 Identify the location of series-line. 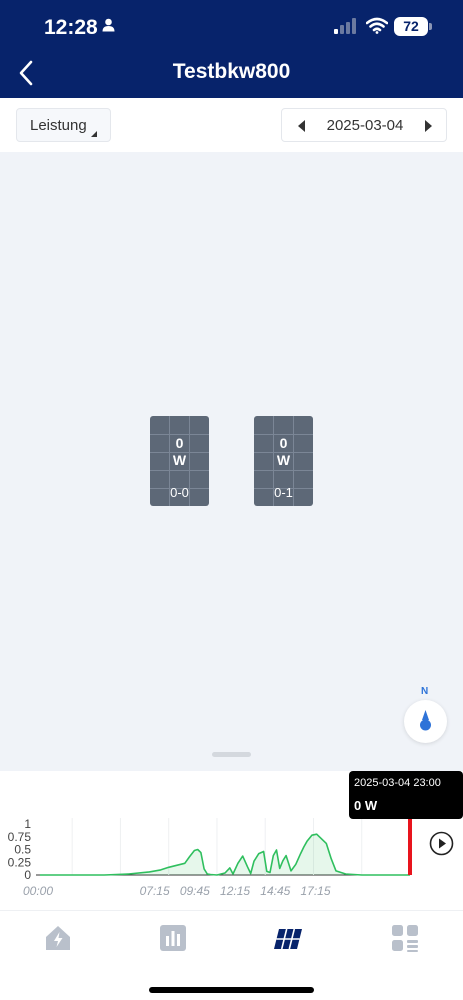
(225, 854).